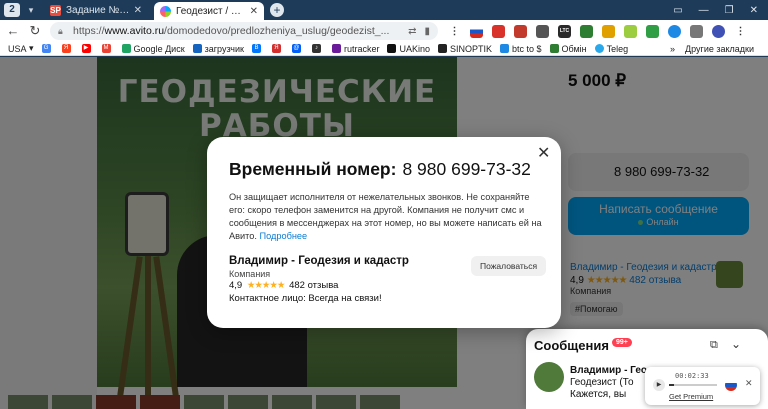 The height and width of the screenshot is (409, 768). What do you see at coordinates (583, 345) in the screenshot?
I see `messages-title: Сообщения 99+` at bounding box center [583, 345].